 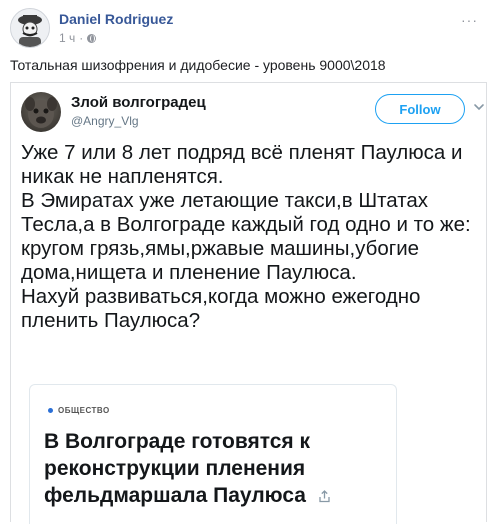 What do you see at coordinates (420, 109) in the screenshot?
I see `follow-button: Follow` at bounding box center [420, 109].